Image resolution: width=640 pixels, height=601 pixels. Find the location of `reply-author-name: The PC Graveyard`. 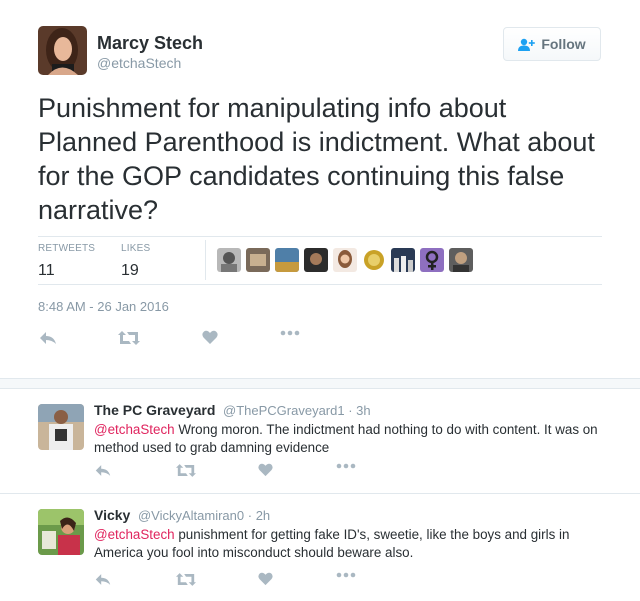

reply-author-name: The PC Graveyard is located at coordinates (154, 410).